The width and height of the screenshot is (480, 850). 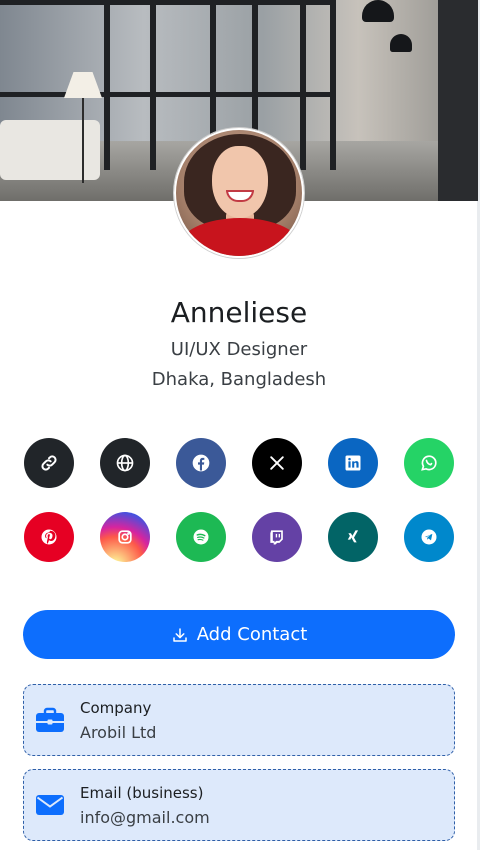 I want to click on telegram-button, so click(x=429, y=537).